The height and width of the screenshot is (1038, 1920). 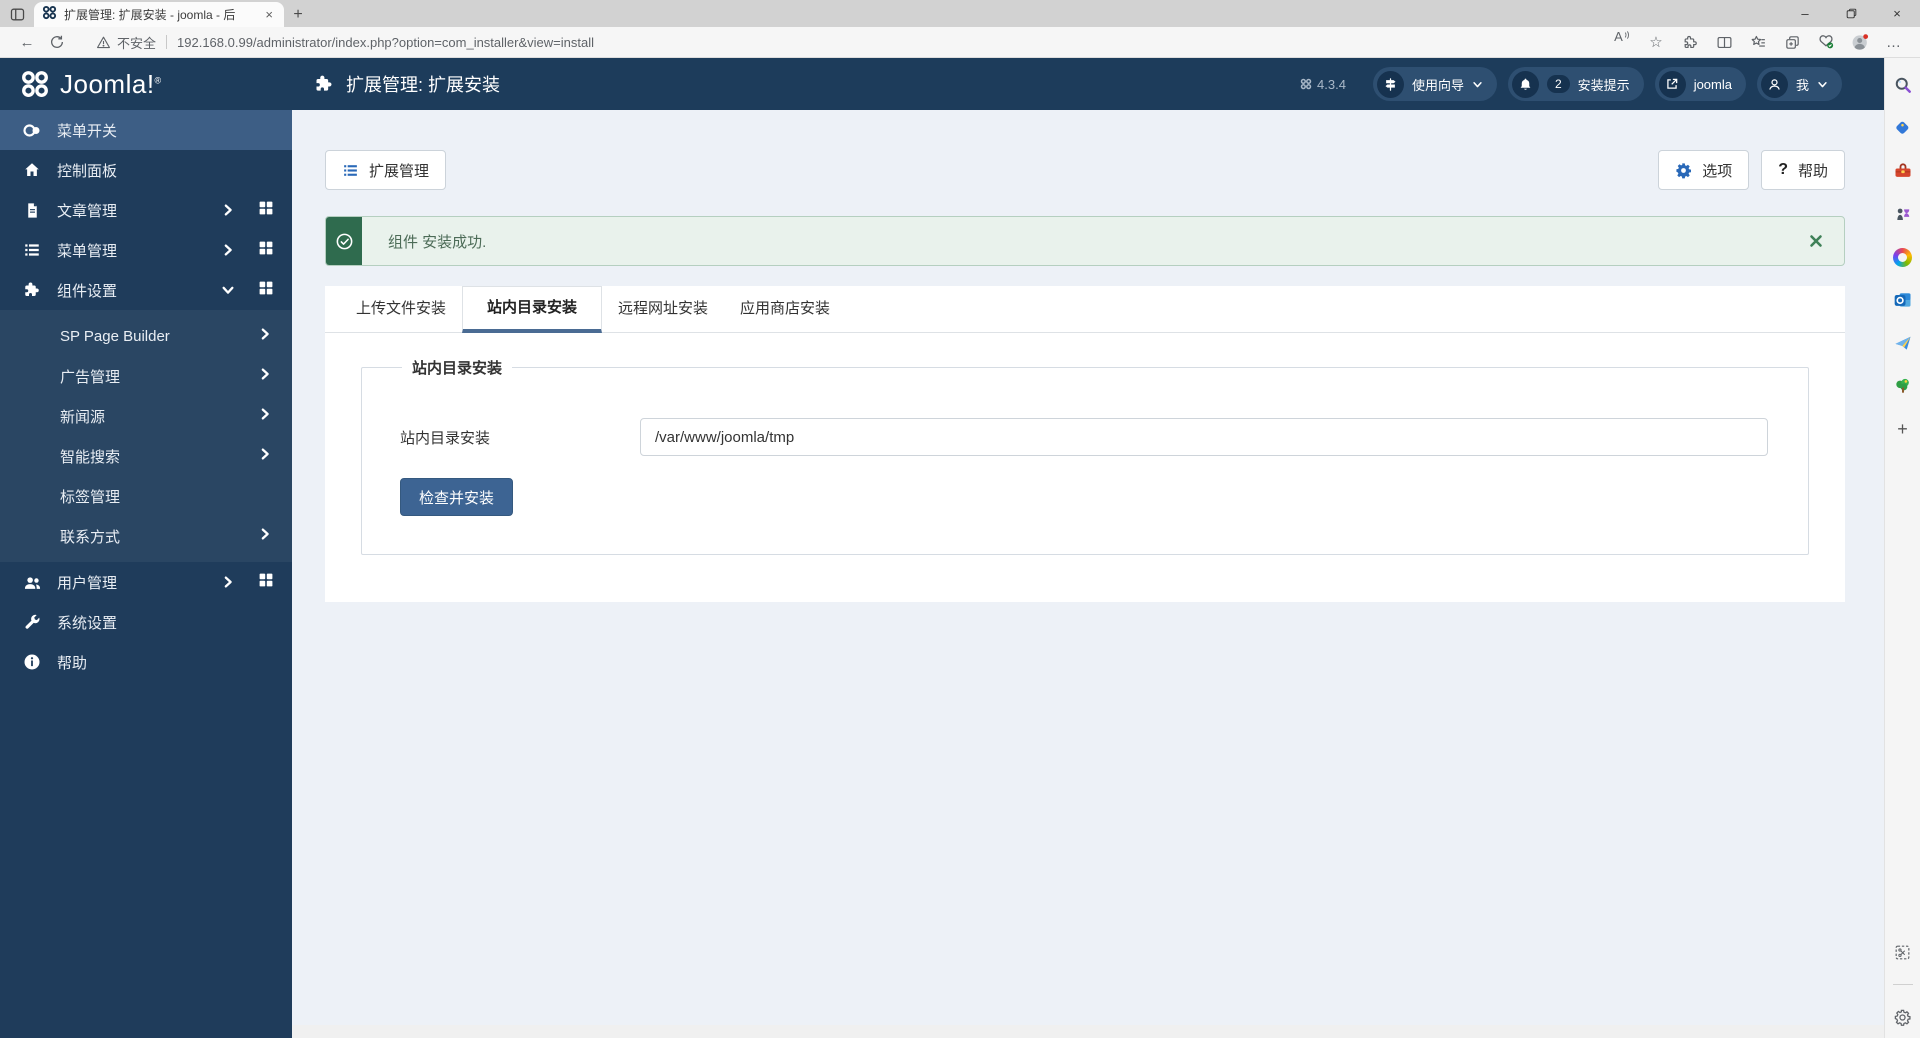 I want to click on sidebar-item-help: 帮助, so click(x=146, y=662).